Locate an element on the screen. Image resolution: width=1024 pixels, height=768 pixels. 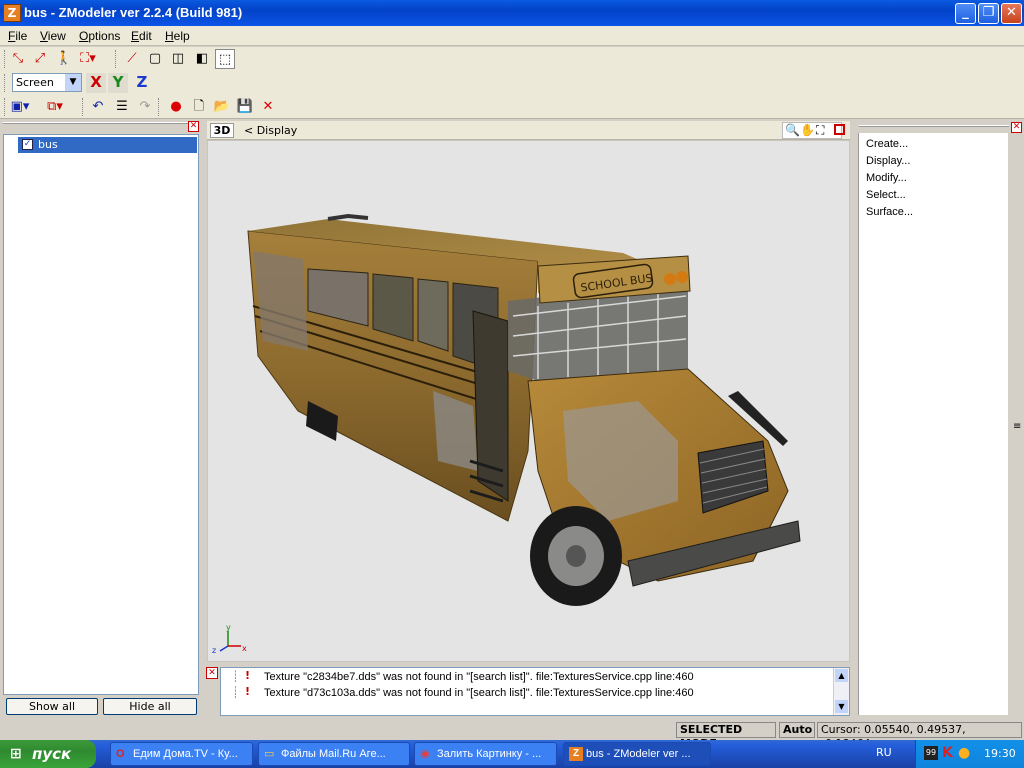
zoom-extents-icon: ⛶ is located at coordinates (820, 130).